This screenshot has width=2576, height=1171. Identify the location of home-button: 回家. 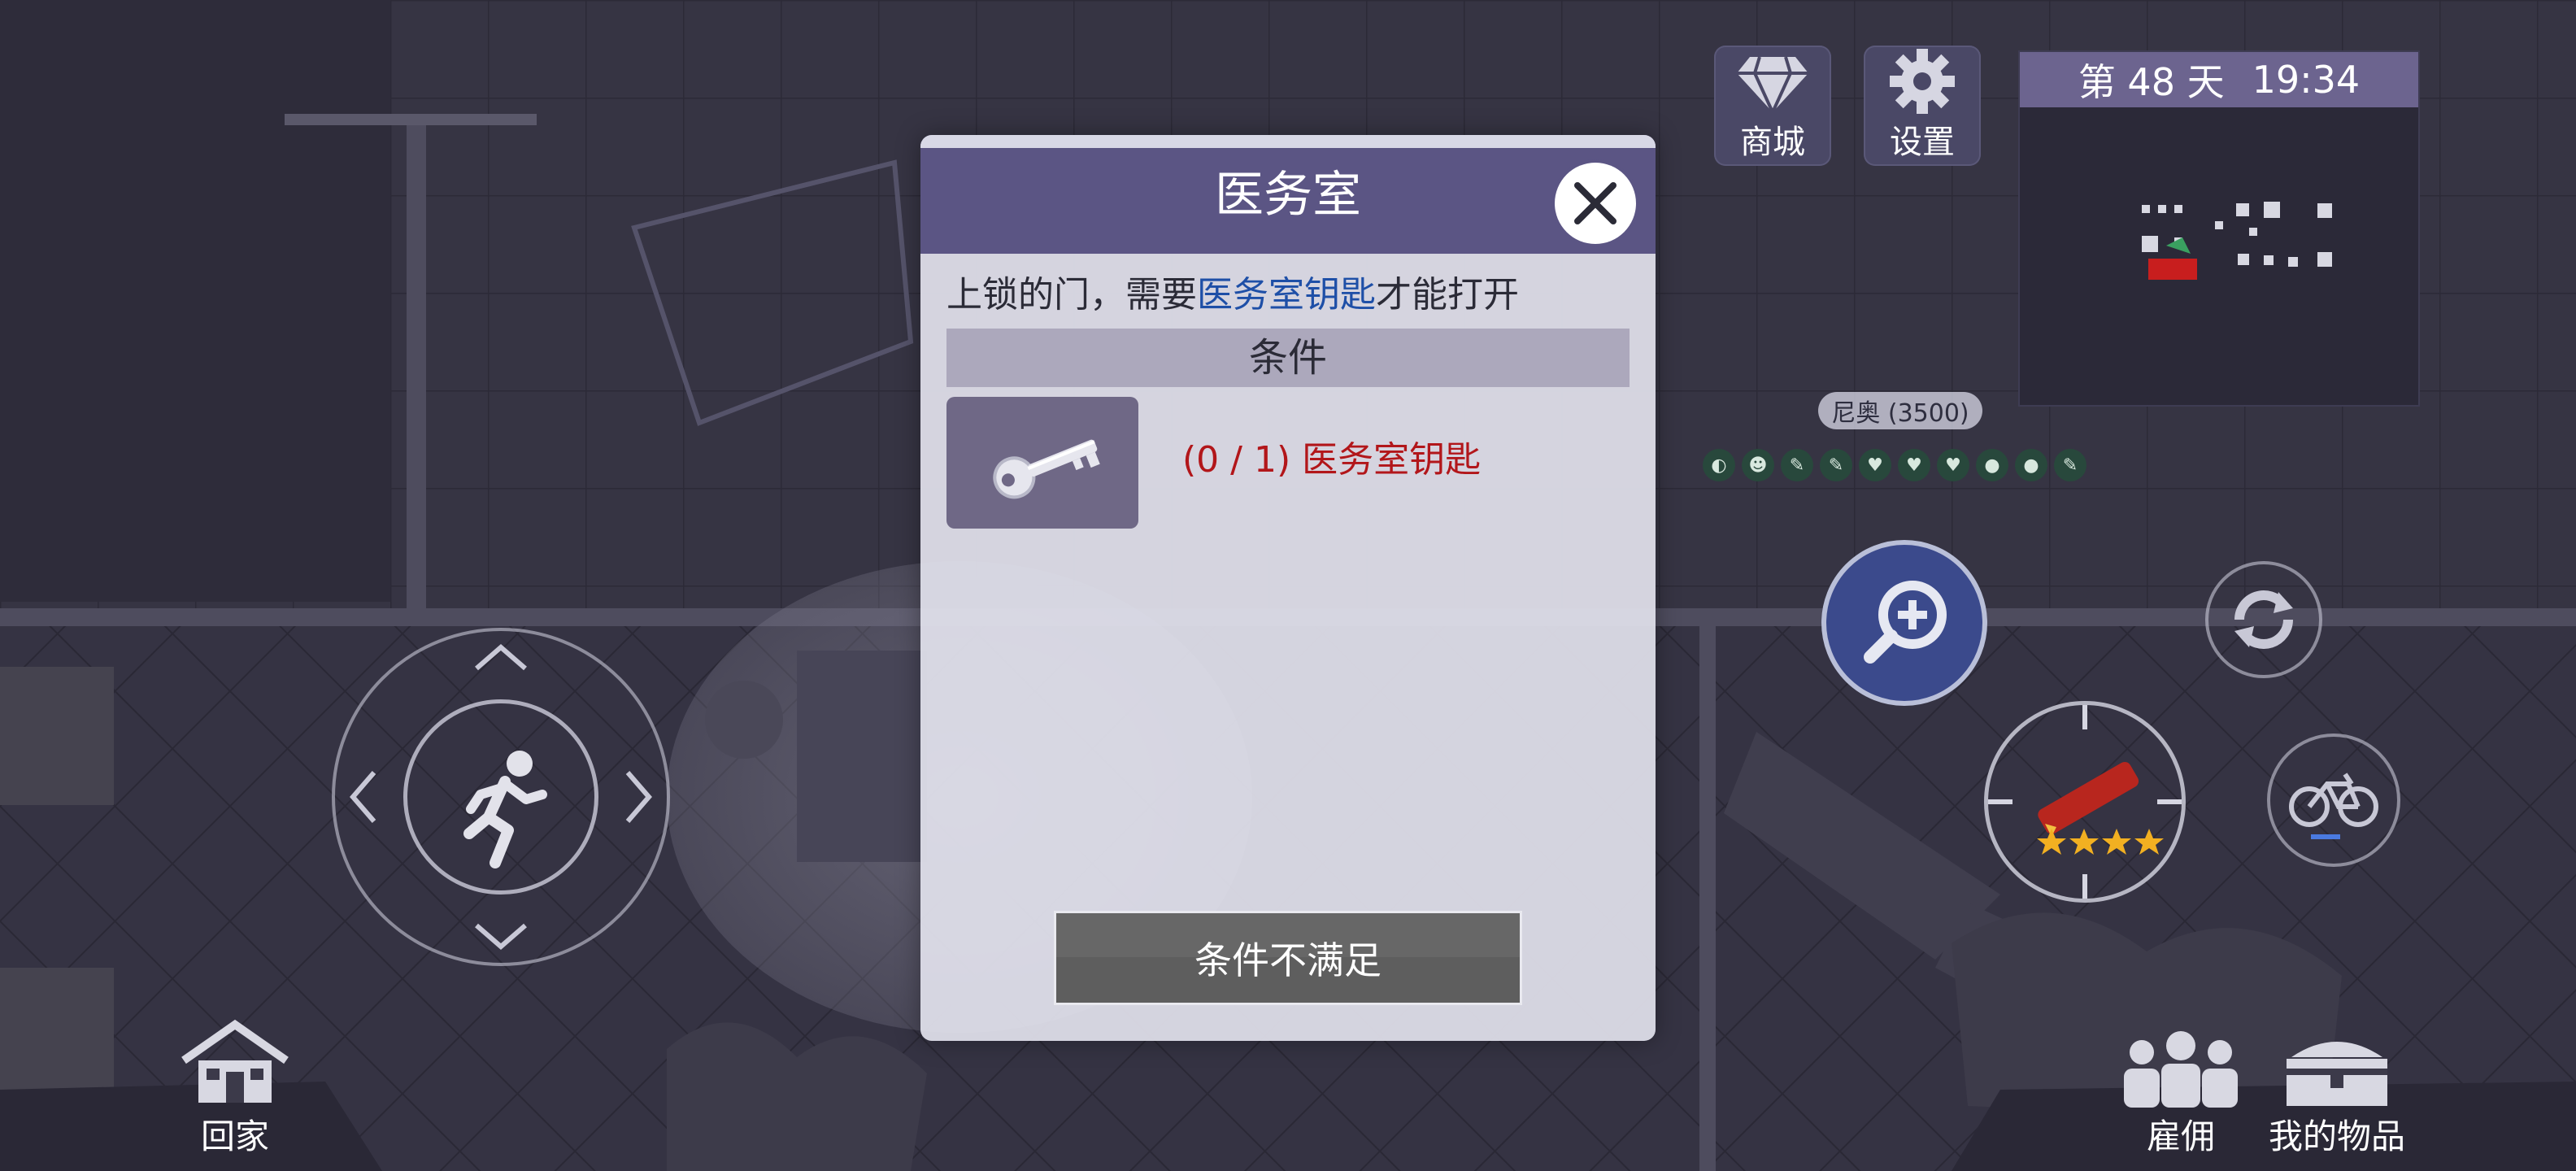
(235, 1087).